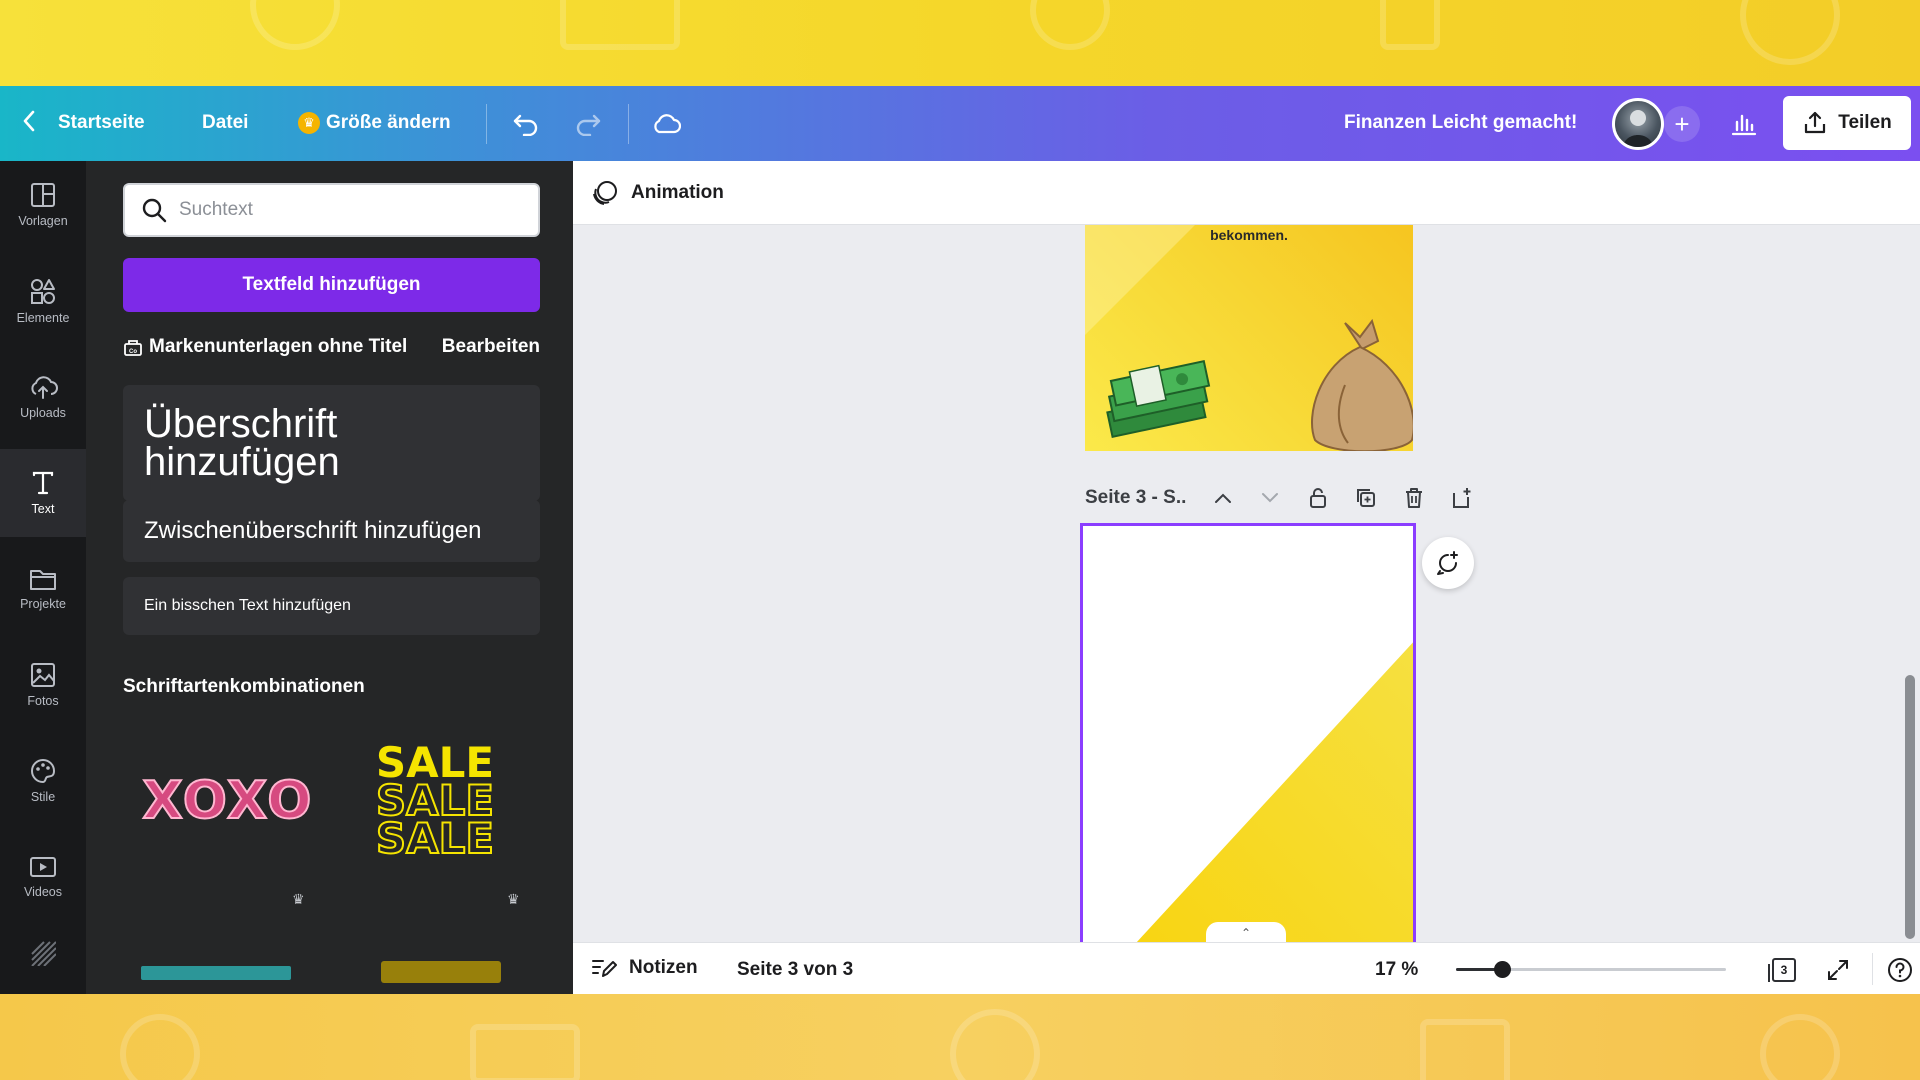  What do you see at coordinates (1815, 122) in the screenshot?
I see `upload-share-icon` at bounding box center [1815, 122].